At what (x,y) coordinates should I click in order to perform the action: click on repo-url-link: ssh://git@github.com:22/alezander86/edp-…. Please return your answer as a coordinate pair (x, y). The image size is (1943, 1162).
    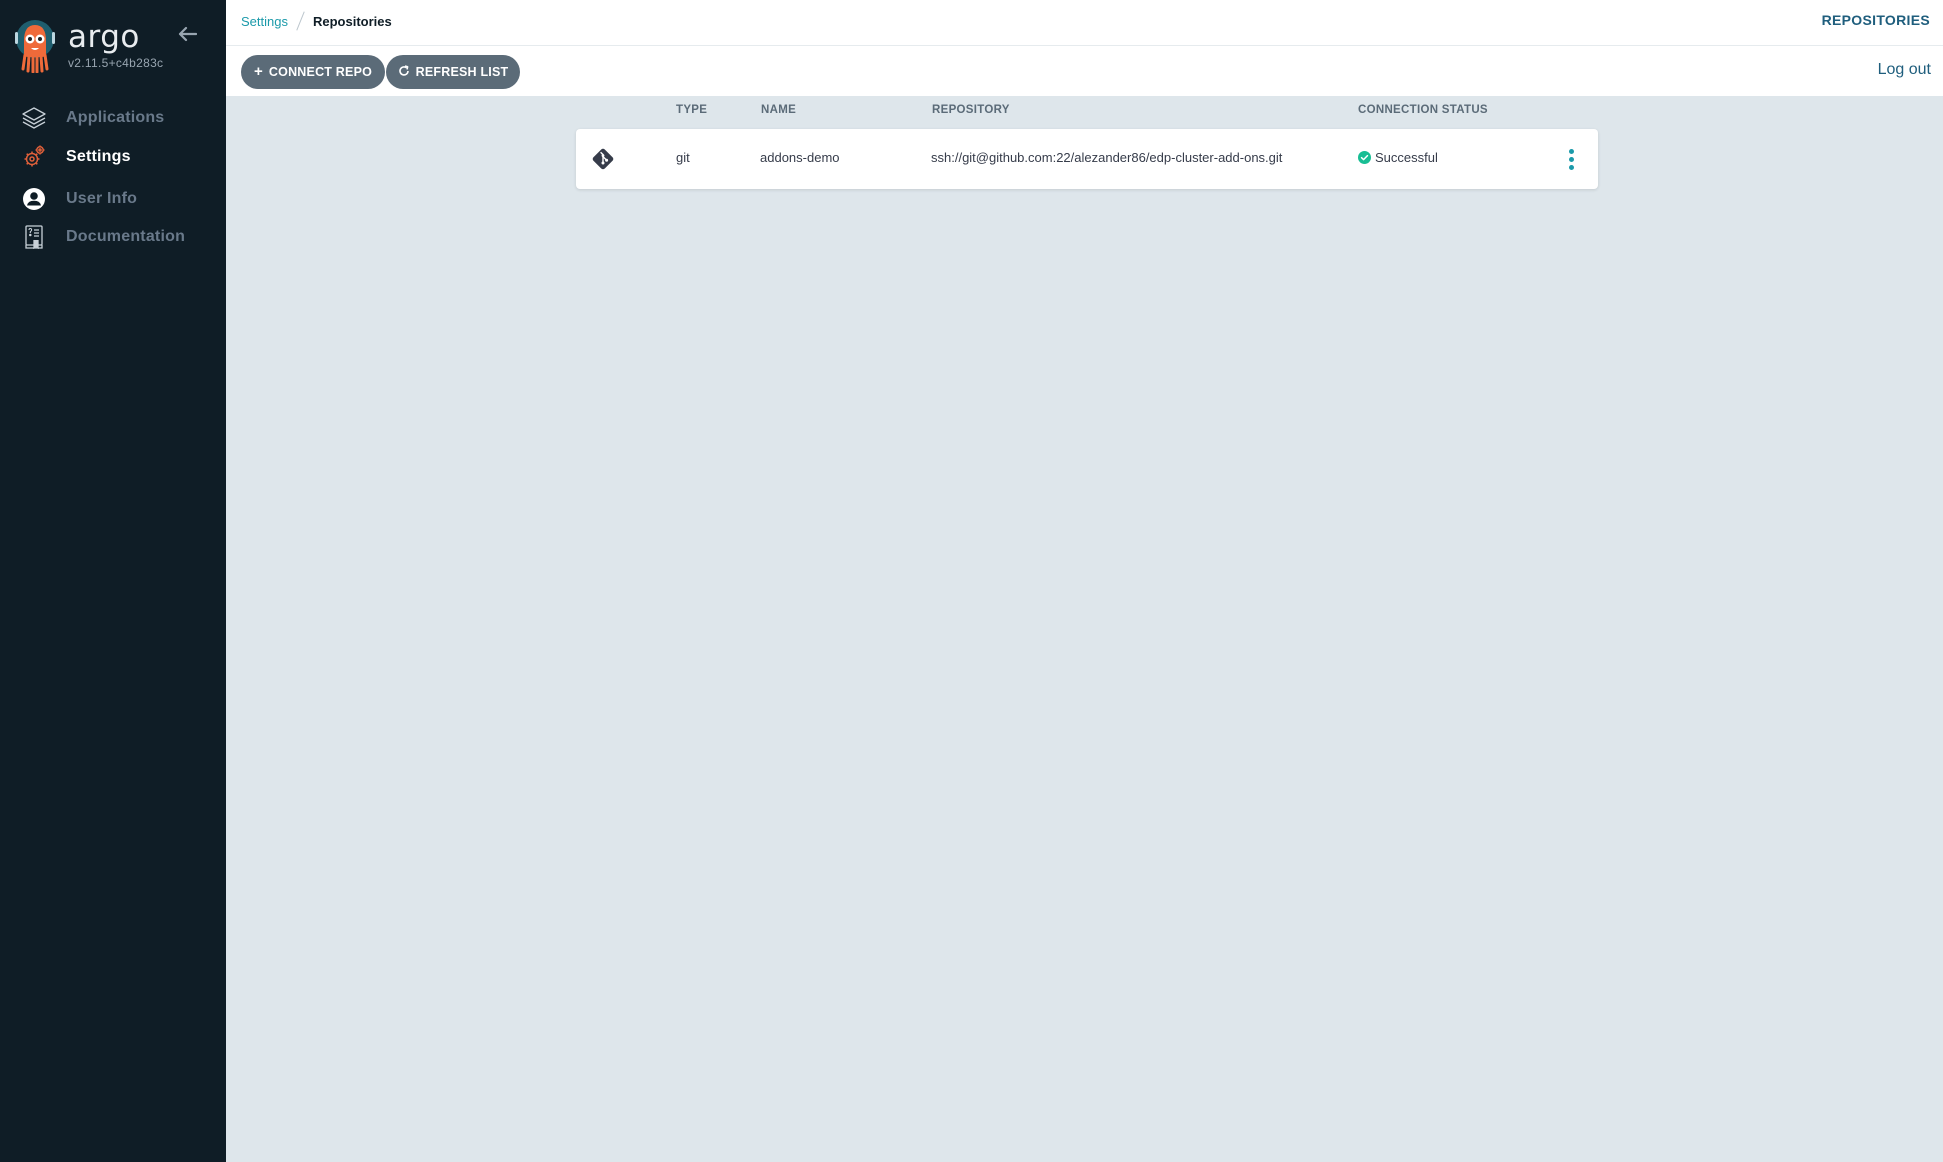
    Looking at the image, I should click on (1106, 157).